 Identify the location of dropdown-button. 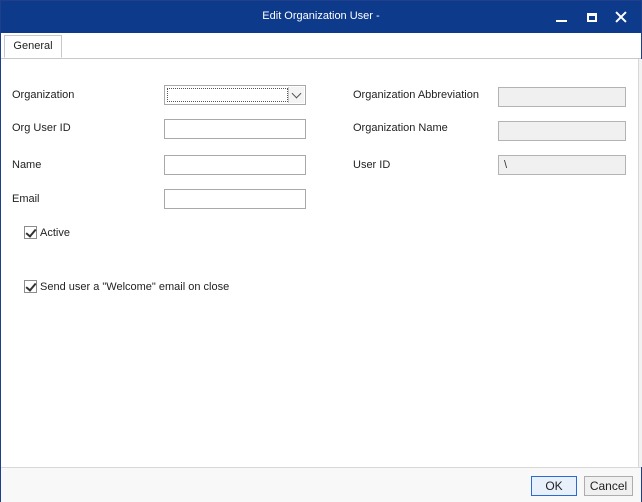
(296, 95).